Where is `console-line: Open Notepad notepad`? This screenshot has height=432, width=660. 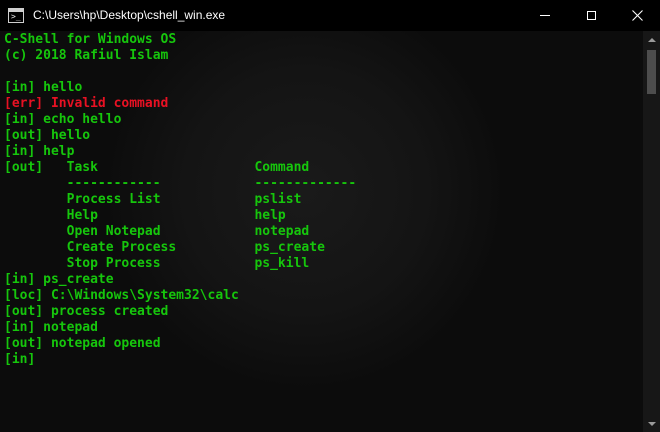 console-line: Open Notepad notepad is located at coordinates (157, 231).